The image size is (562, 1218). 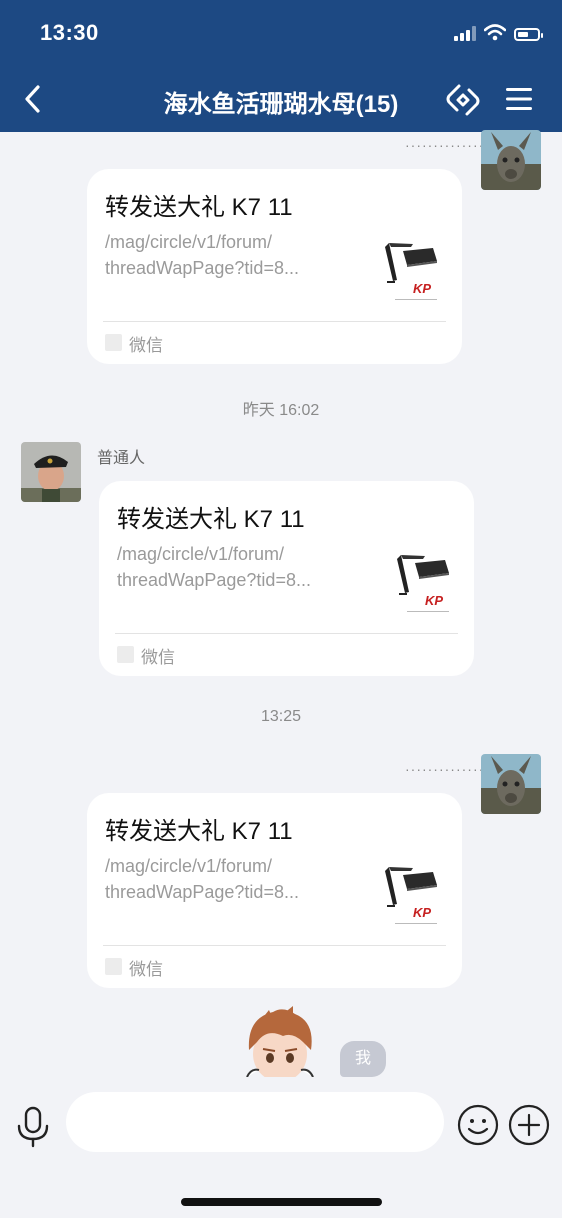 What do you see at coordinates (33, 1127) in the screenshot?
I see `microphone-icon` at bounding box center [33, 1127].